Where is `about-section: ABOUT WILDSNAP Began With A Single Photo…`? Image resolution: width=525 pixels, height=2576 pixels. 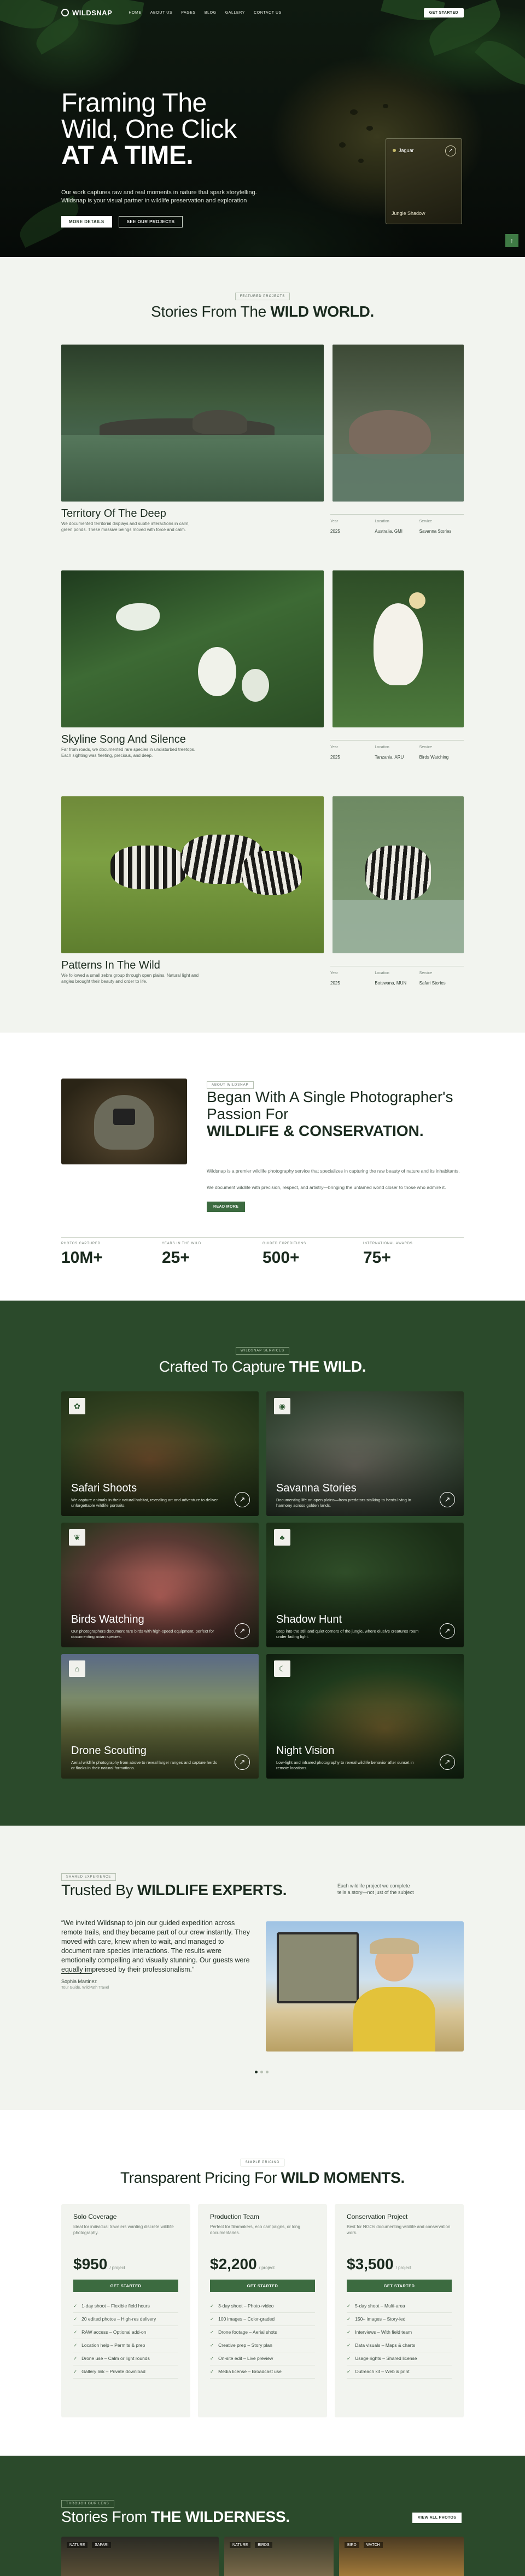
about-section: ABOUT WILDSNAP Began With A Single Photo… is located at coordinates (262, 1167).